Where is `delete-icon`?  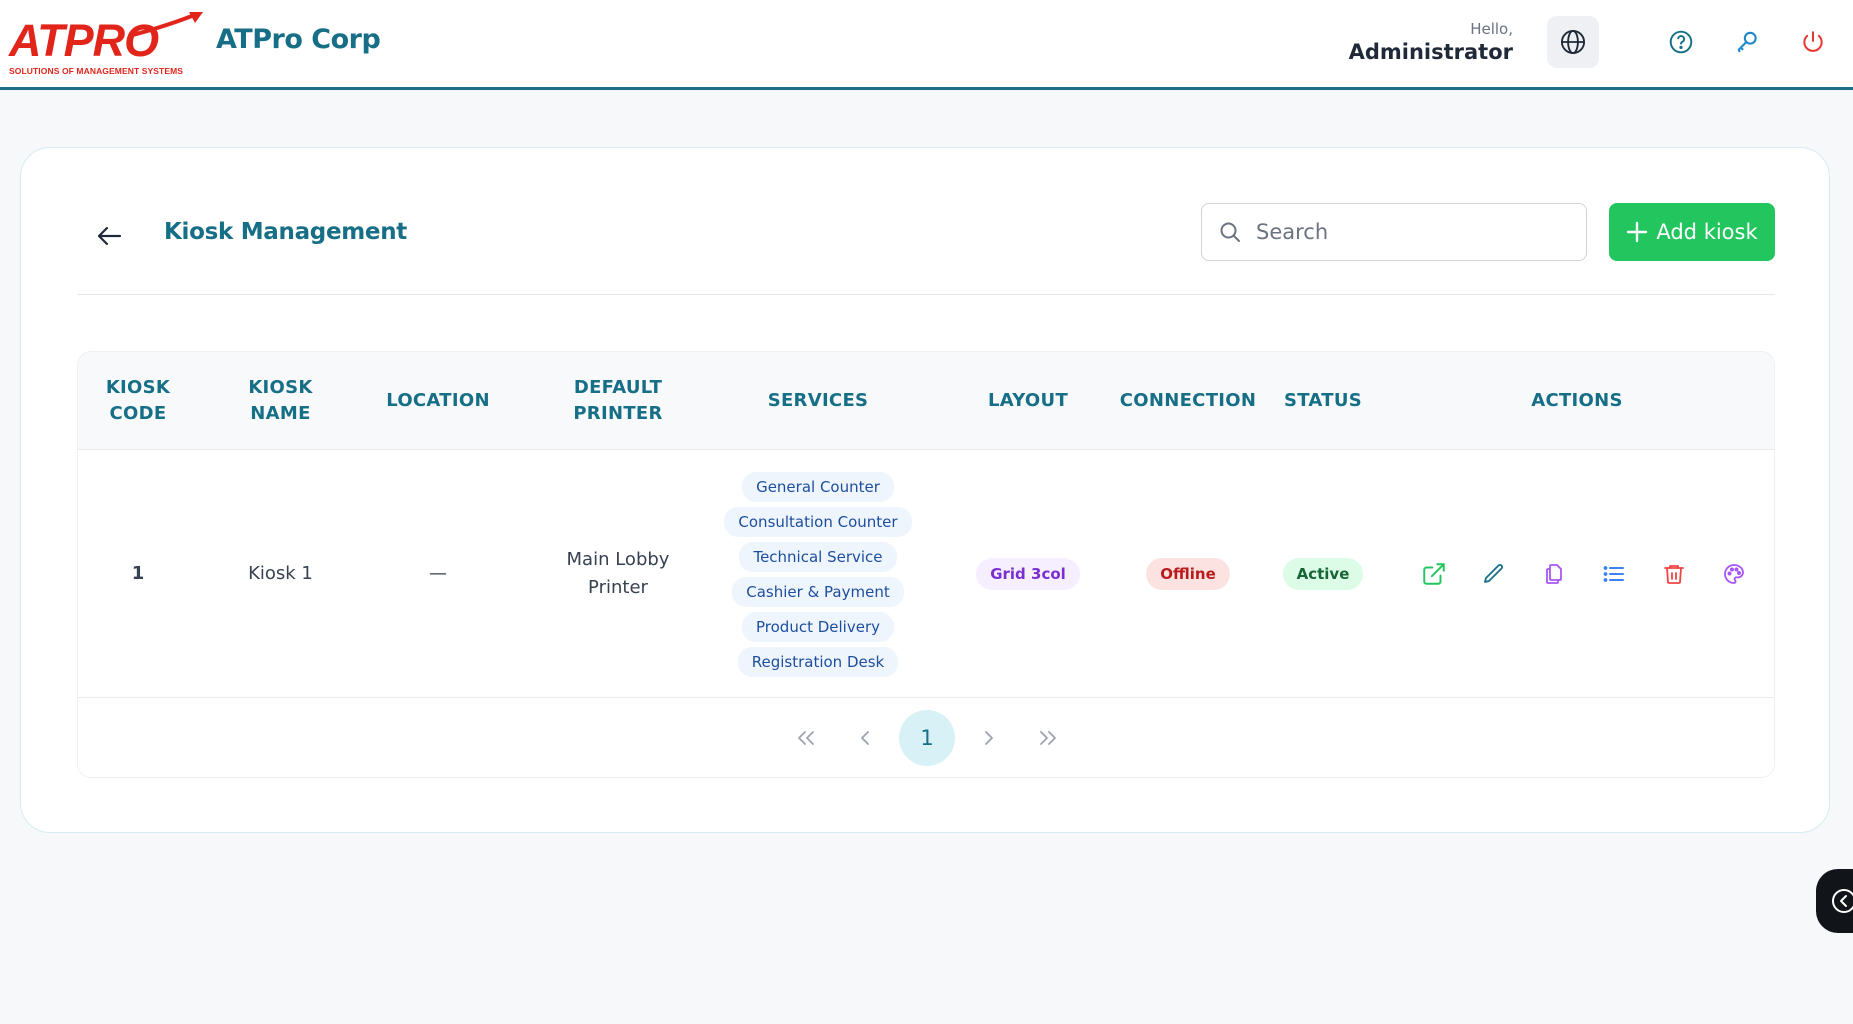
delete-icon is located at coordinates (1674, 574).